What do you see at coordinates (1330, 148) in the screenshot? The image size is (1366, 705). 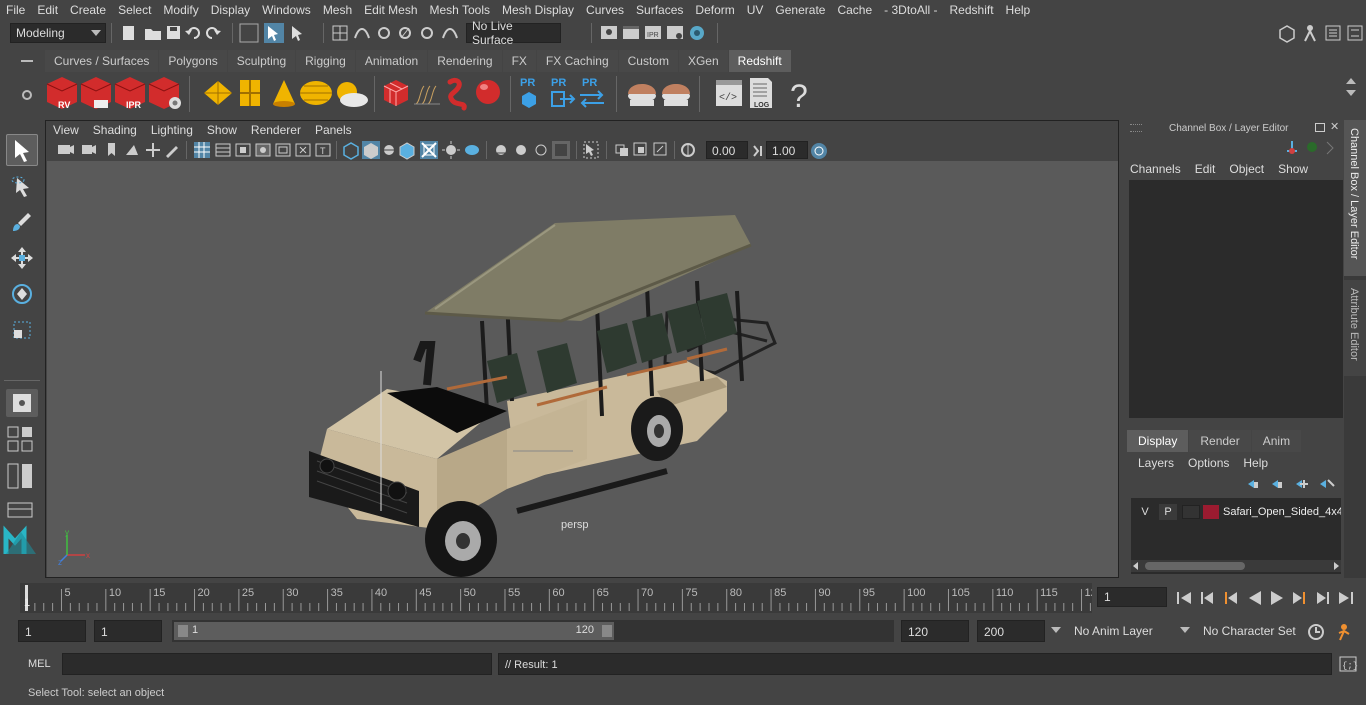 I see `hyper-icon` at bounding box center [1330, 148].